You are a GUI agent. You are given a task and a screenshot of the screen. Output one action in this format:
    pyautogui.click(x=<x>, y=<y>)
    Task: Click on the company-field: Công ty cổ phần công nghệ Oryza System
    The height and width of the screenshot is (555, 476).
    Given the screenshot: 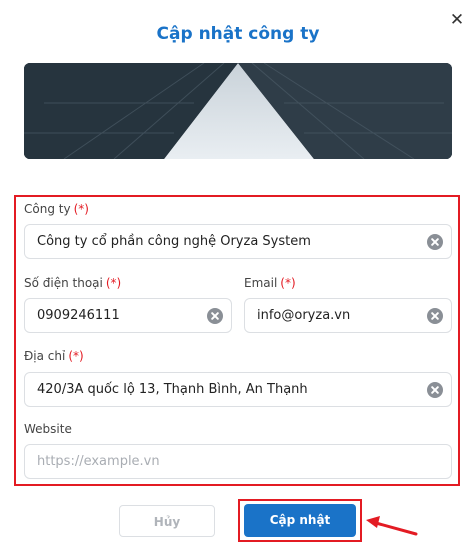 What is the action you would take?
    pyautogui.click(x=238, y=241)
    